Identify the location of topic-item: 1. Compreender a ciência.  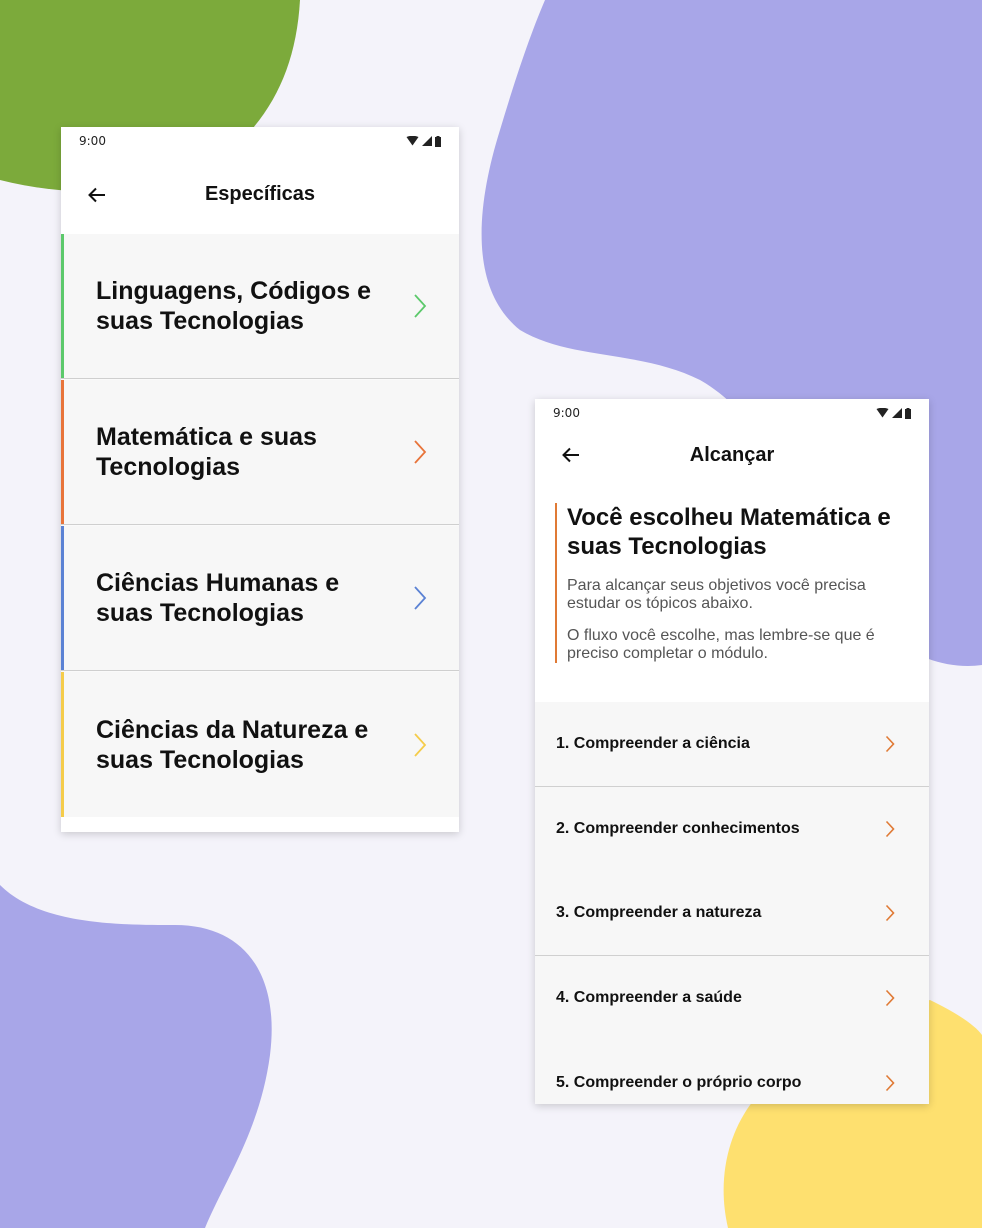
(732, 744).